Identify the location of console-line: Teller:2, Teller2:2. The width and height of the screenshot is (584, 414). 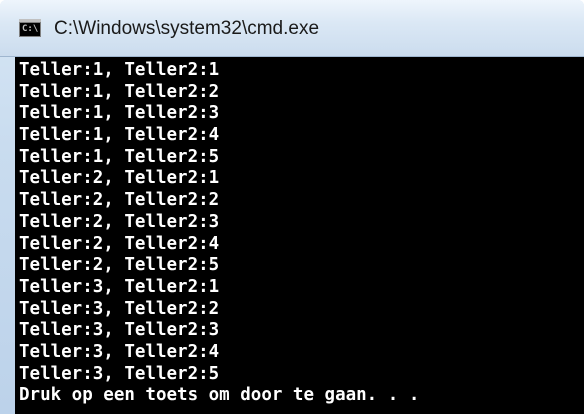
(119, 200).